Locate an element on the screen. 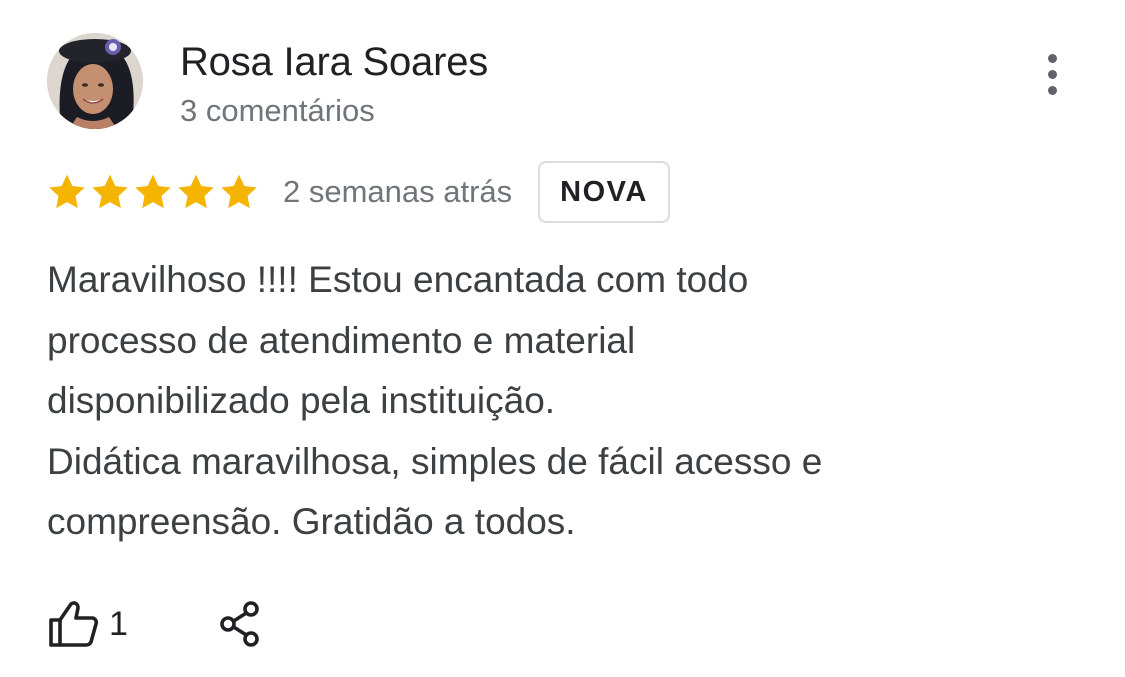 The height and width of the screenshot is (677, 1125). star-rating is located at coordinates (153, 192).